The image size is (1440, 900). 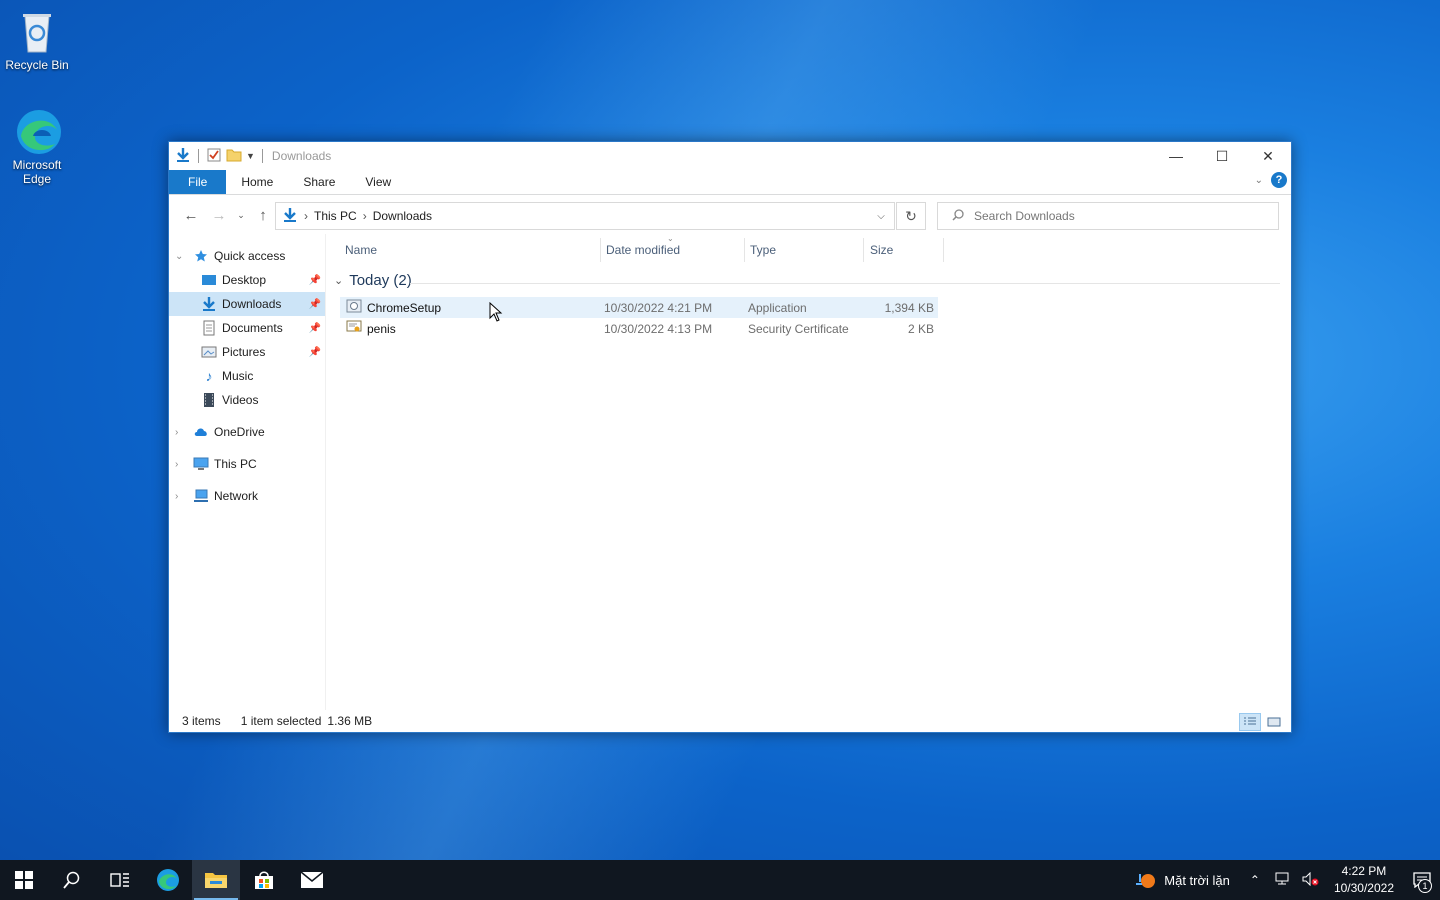 I want to click on details-view-button, so click(x=1250, y=722).